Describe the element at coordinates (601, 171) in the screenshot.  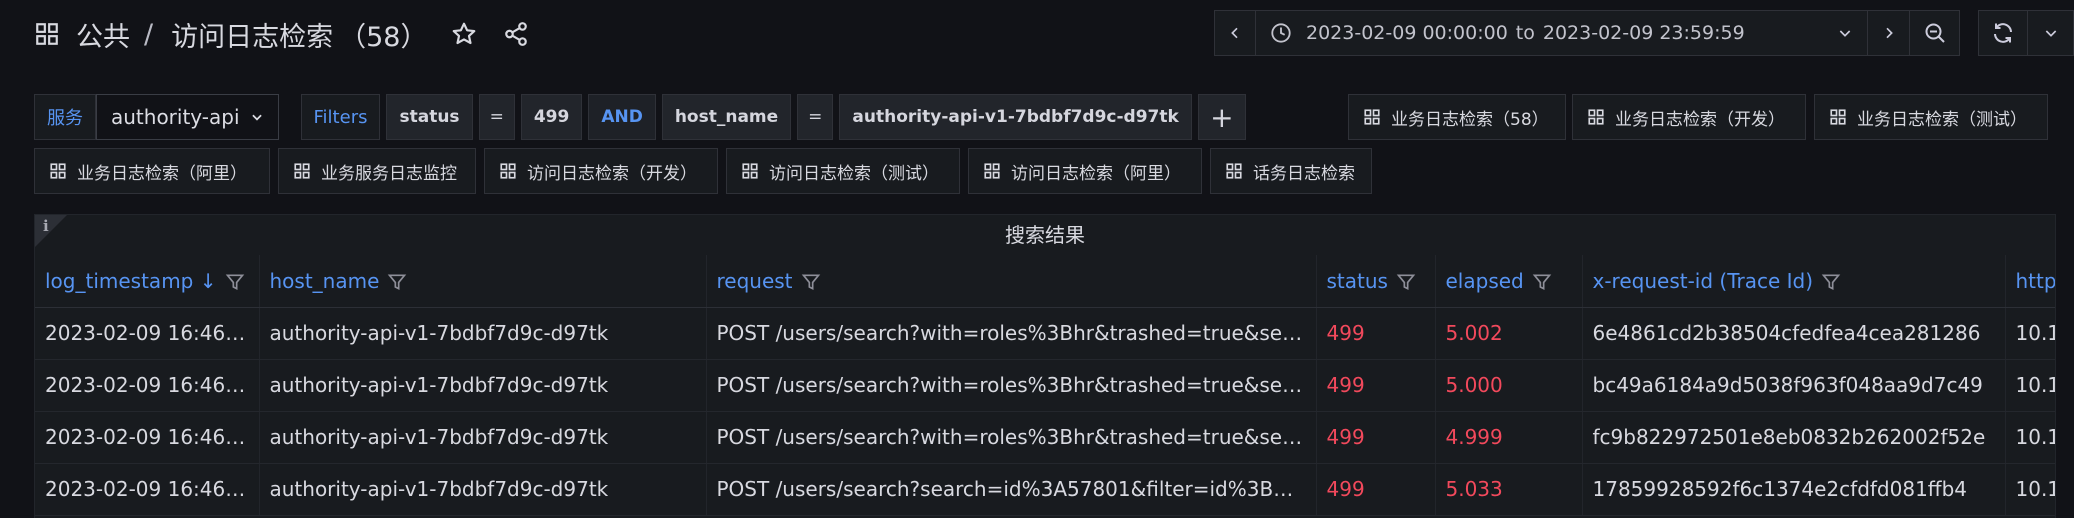
I see `dashboard-link-access-log-dev: 访问日志检索（开发）` at that location.